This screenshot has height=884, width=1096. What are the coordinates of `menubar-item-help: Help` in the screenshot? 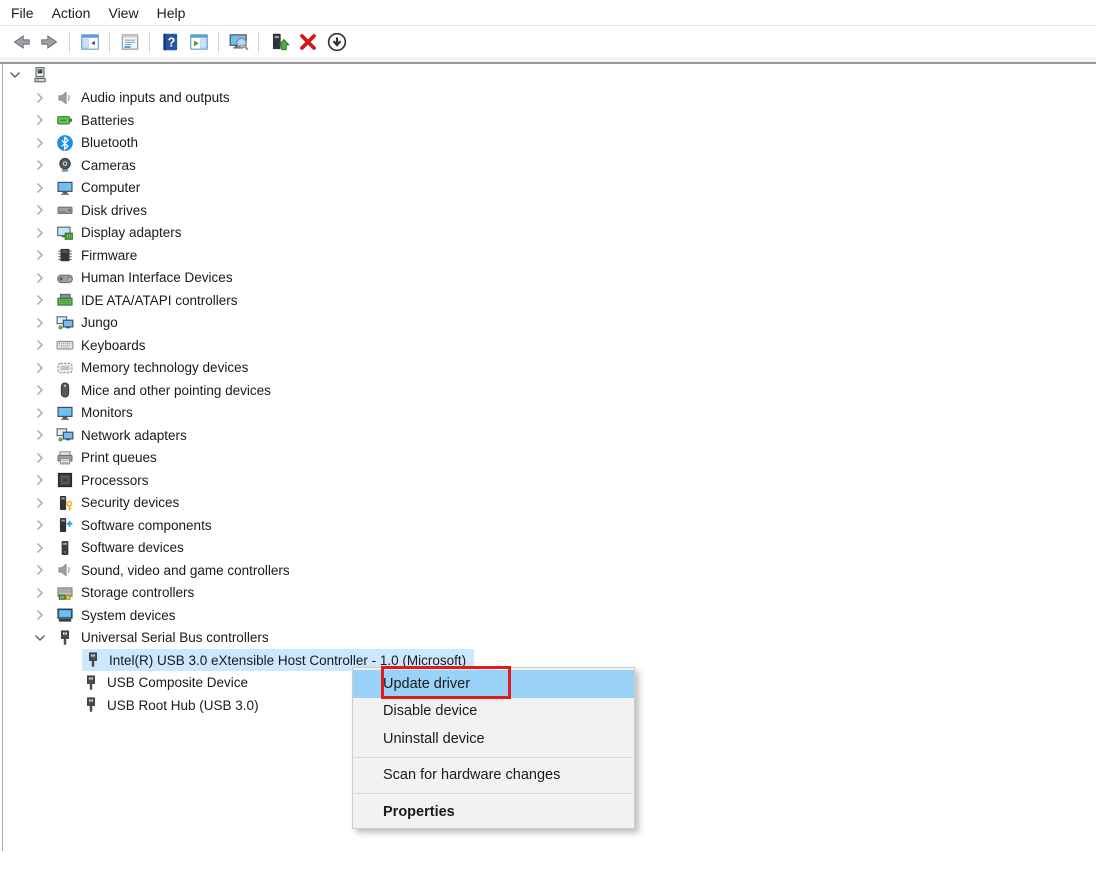 It's located at (171, 13).